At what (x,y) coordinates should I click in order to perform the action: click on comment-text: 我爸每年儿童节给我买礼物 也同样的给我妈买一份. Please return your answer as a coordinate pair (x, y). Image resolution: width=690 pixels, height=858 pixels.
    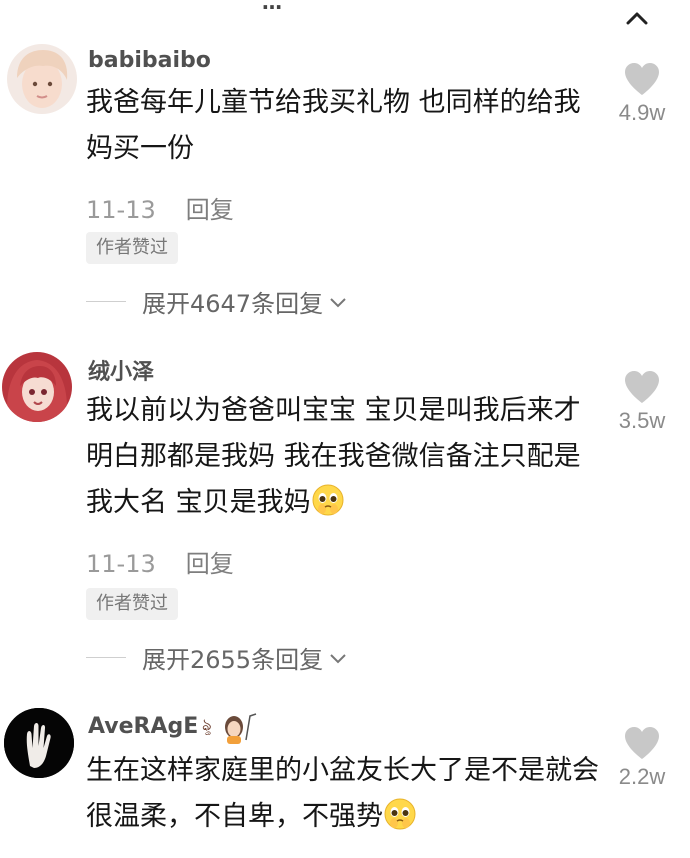
    Looking at the image, I should click on (346, 126).